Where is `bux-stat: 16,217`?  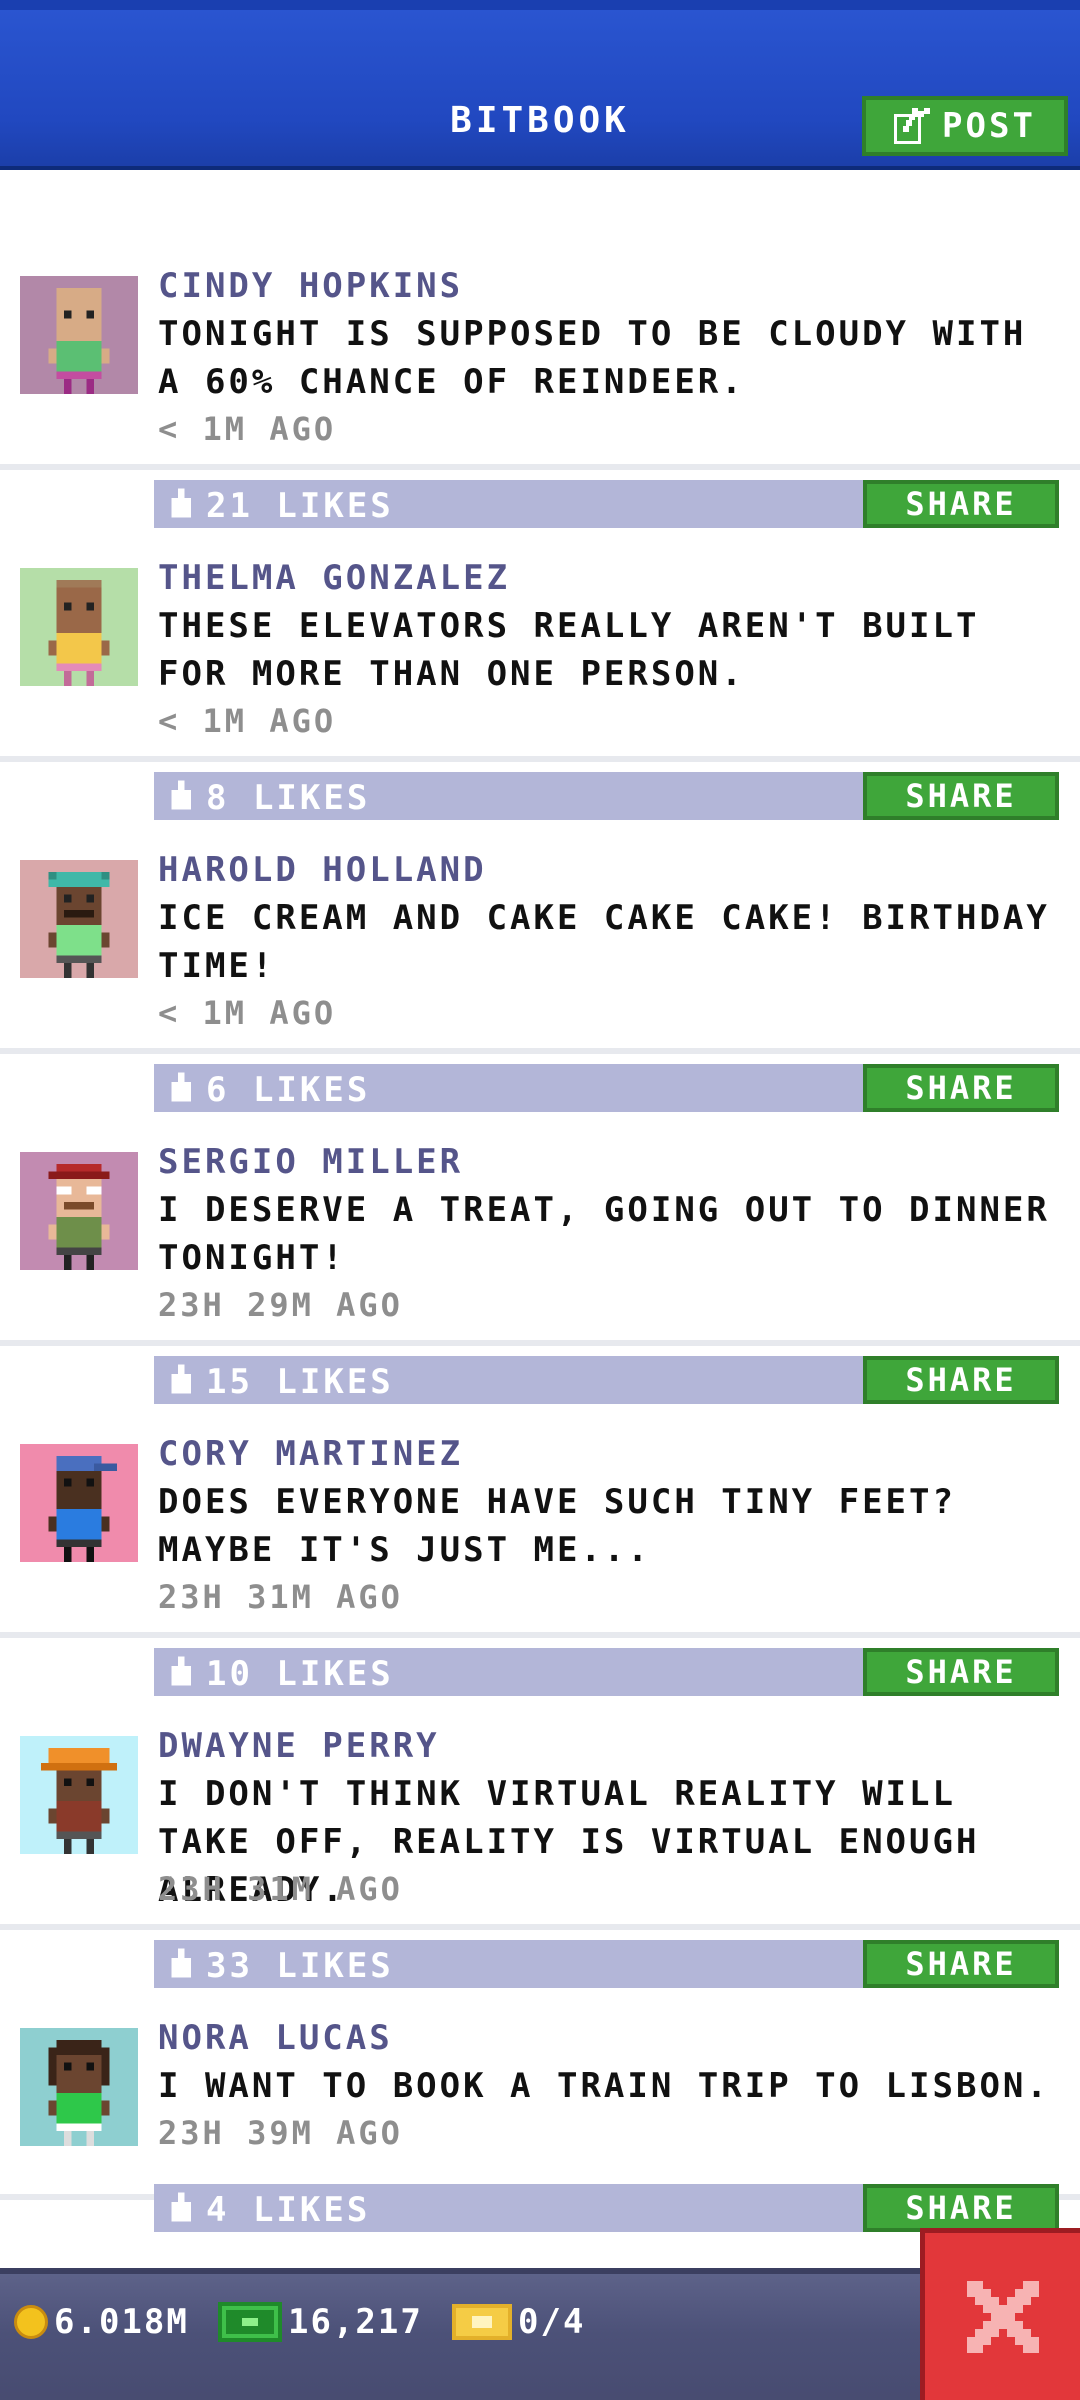 bux-stat: 16,217 is located at coordinates (320, 2322).